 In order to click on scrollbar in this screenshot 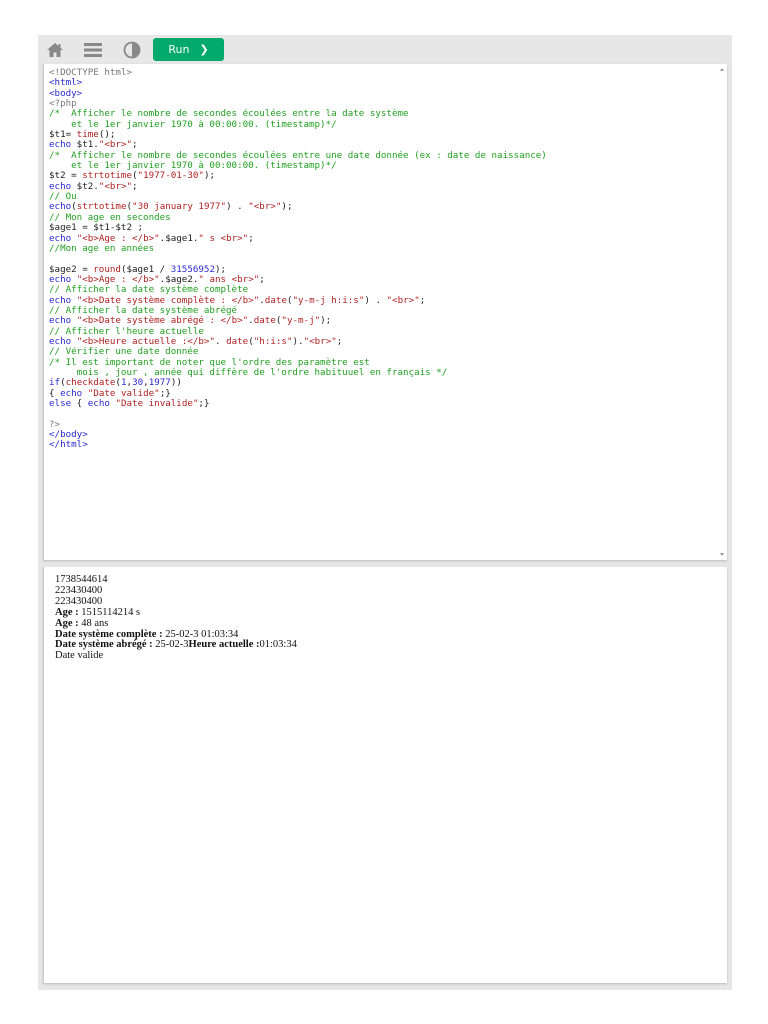, I will do `click(722, 312)`.